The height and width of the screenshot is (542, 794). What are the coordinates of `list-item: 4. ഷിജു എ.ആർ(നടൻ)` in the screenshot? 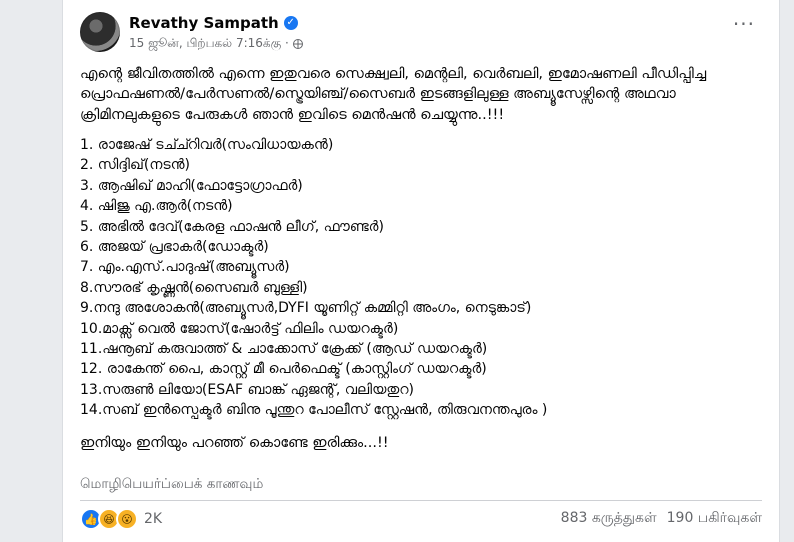 It's located at (156, 206).